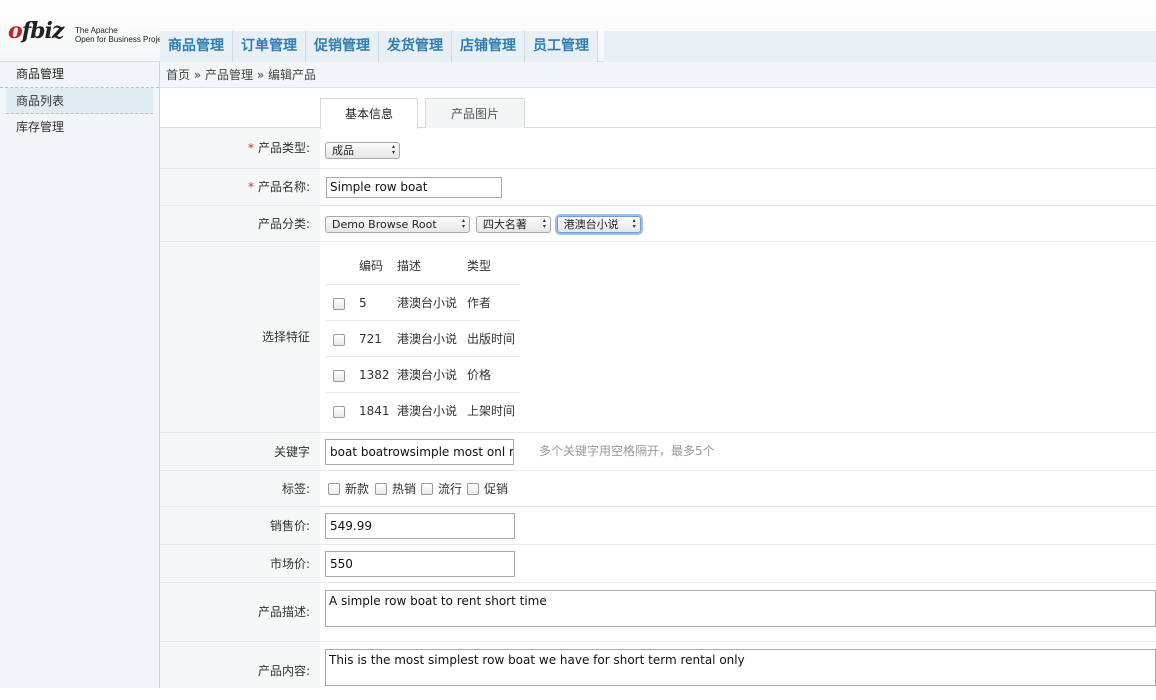  What do you see at coordinates (283, 612) in the screenshot?
I see `label-text: 产品描述:` at bounding box center [283, 612].